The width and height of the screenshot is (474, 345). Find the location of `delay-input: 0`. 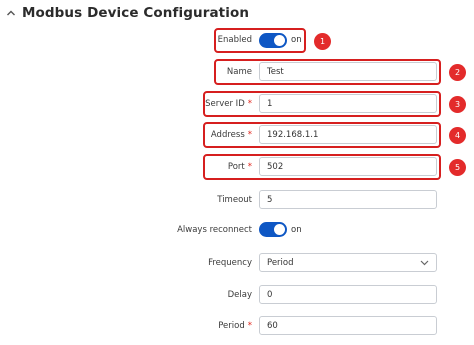

delay-input: 0 is located at coordinates (348, 294).